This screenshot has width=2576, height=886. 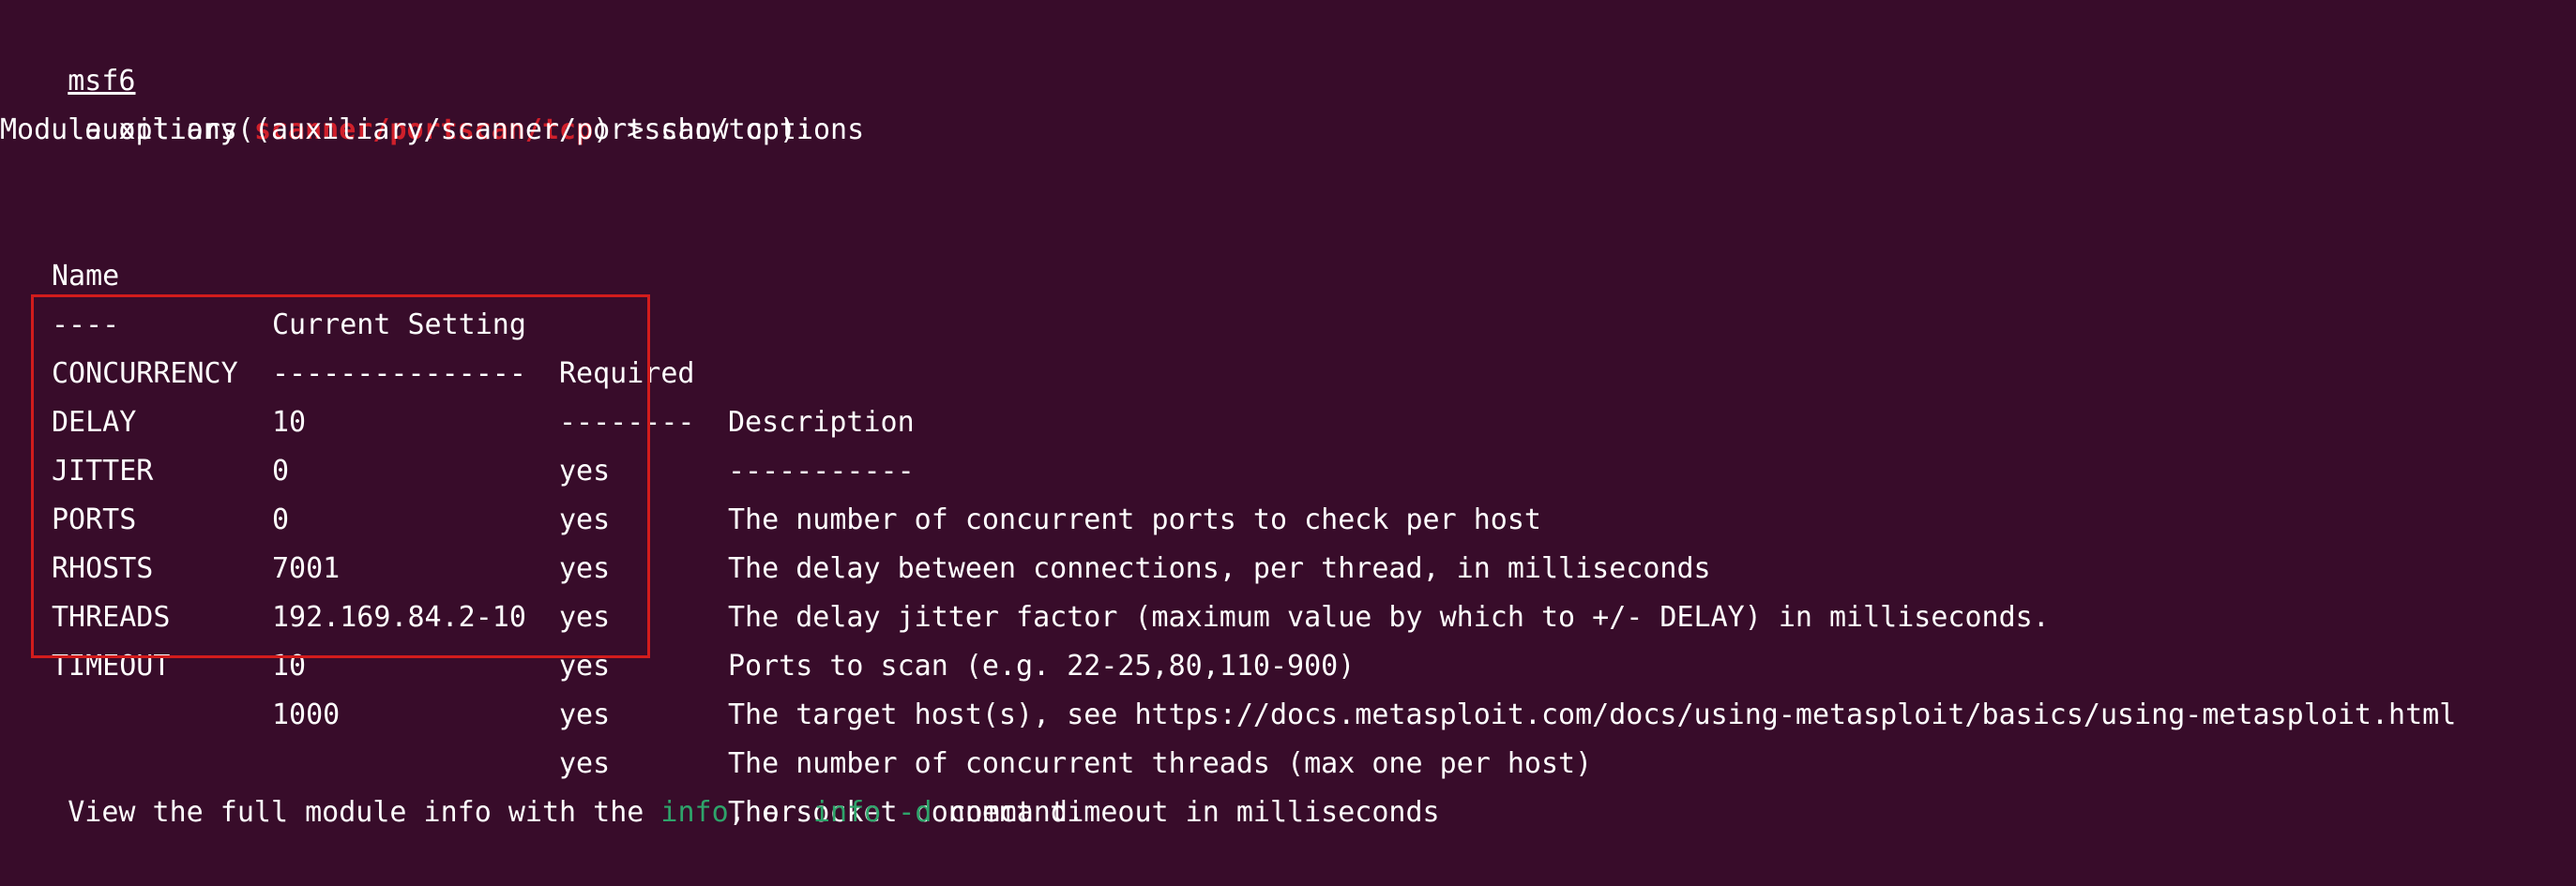 What do you see at coordinates (306, 714) in the screenshot?
I see `row-setting: 1000` at bounding box center [306, 714].